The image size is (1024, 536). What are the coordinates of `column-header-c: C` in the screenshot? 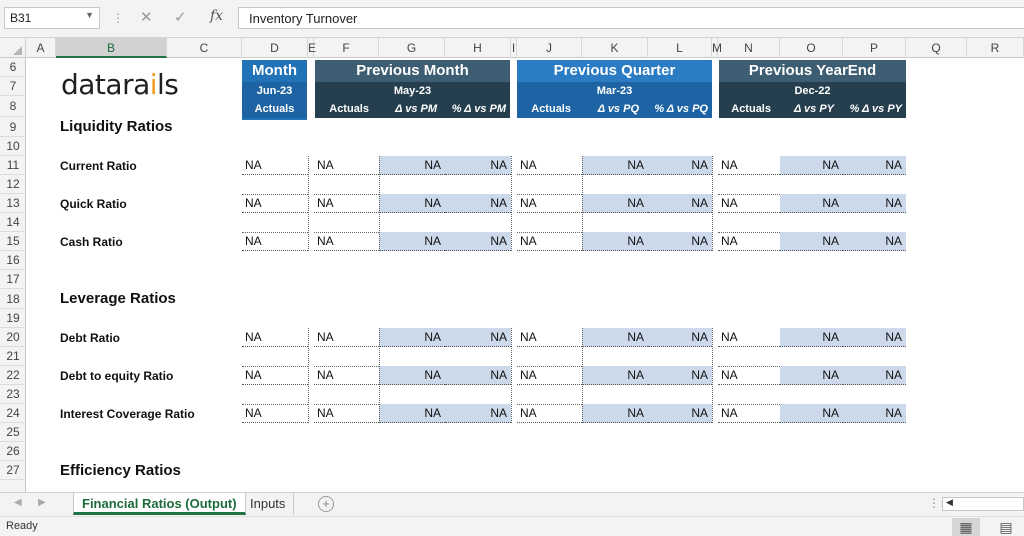 It's located at (204, 48).